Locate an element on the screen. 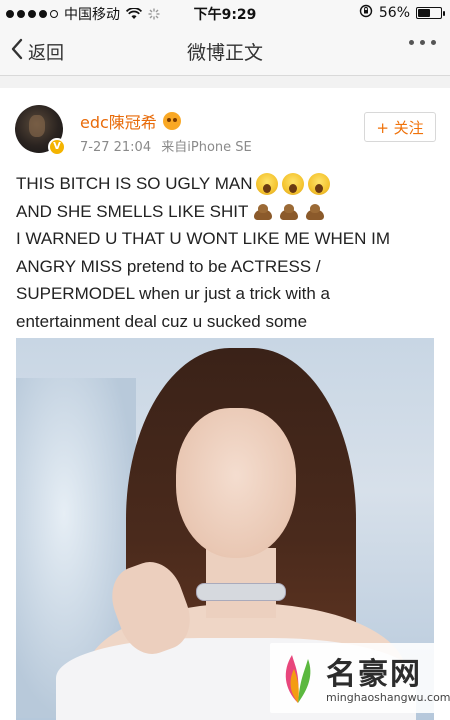  post-text-line-6: entertainment deal cuz u sucked some is located at coordinates (162, 321).